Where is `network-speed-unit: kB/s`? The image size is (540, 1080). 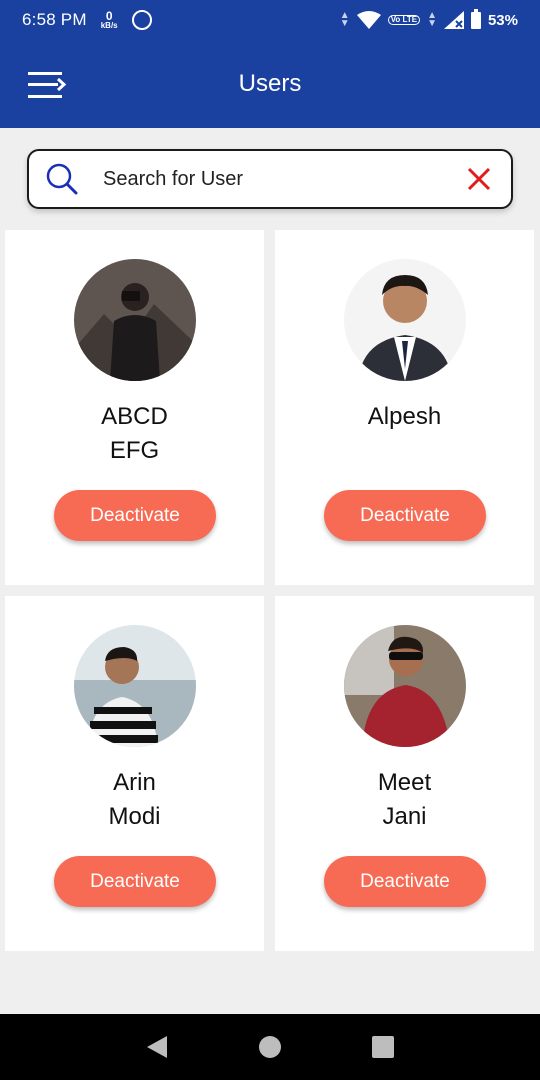
network-speed-unit: kB/s is located at coordinates (109, 25).